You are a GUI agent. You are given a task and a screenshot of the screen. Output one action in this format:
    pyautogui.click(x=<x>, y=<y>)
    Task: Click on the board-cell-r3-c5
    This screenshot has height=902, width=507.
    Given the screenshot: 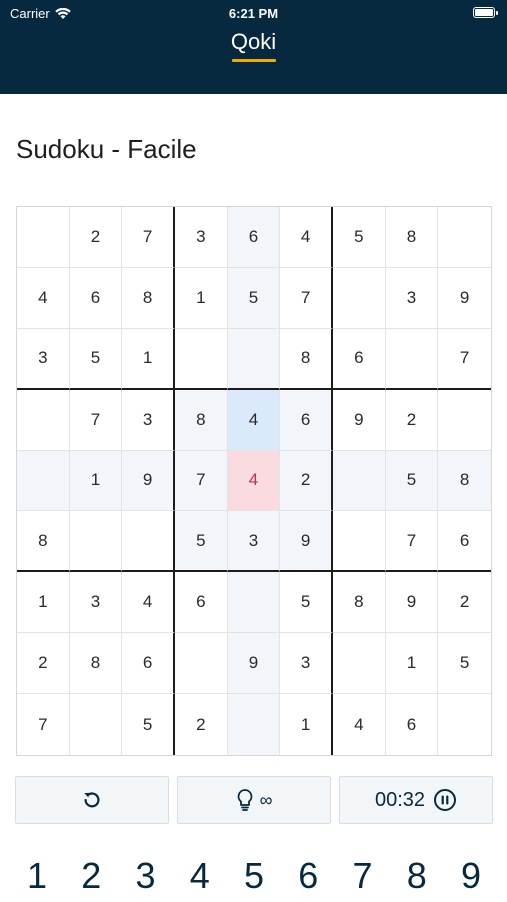 What is the action you would take?
    pyautogui.click(x=254, y=359)
    